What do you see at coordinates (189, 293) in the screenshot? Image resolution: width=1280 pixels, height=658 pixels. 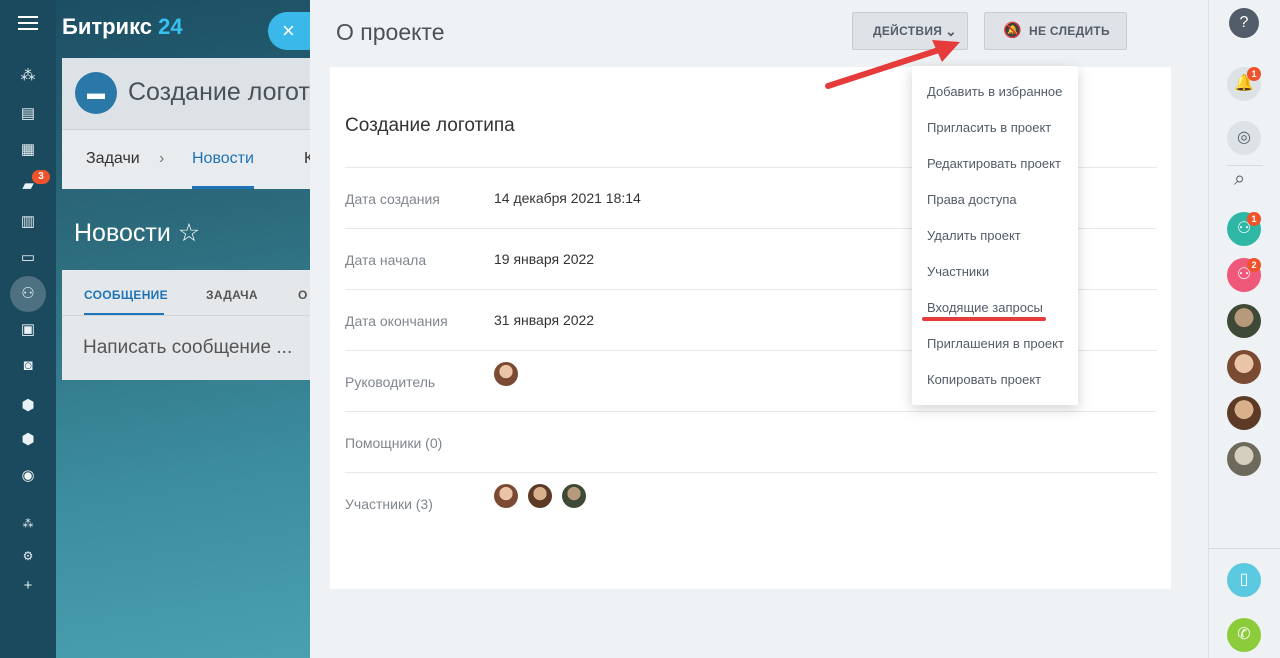 I see `composer-tabs: СООБЩЕНИЕ ЗАДАЧА О` at bounding box center [189, 293].